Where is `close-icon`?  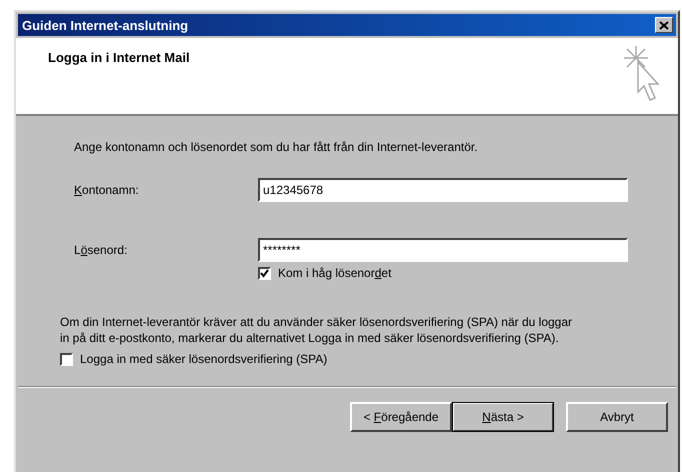 close-icon is located at coordinates (664, 25).